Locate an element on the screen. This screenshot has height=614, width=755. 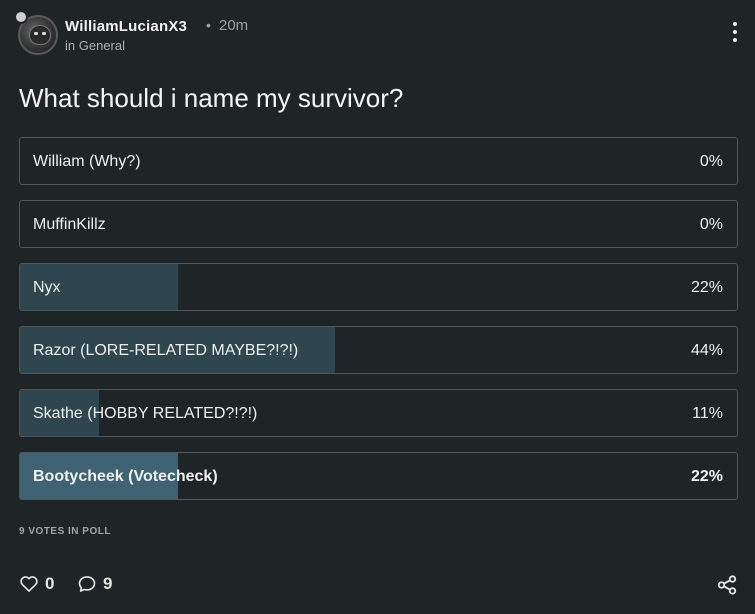
share-icon is located at coordinates (727, 585).